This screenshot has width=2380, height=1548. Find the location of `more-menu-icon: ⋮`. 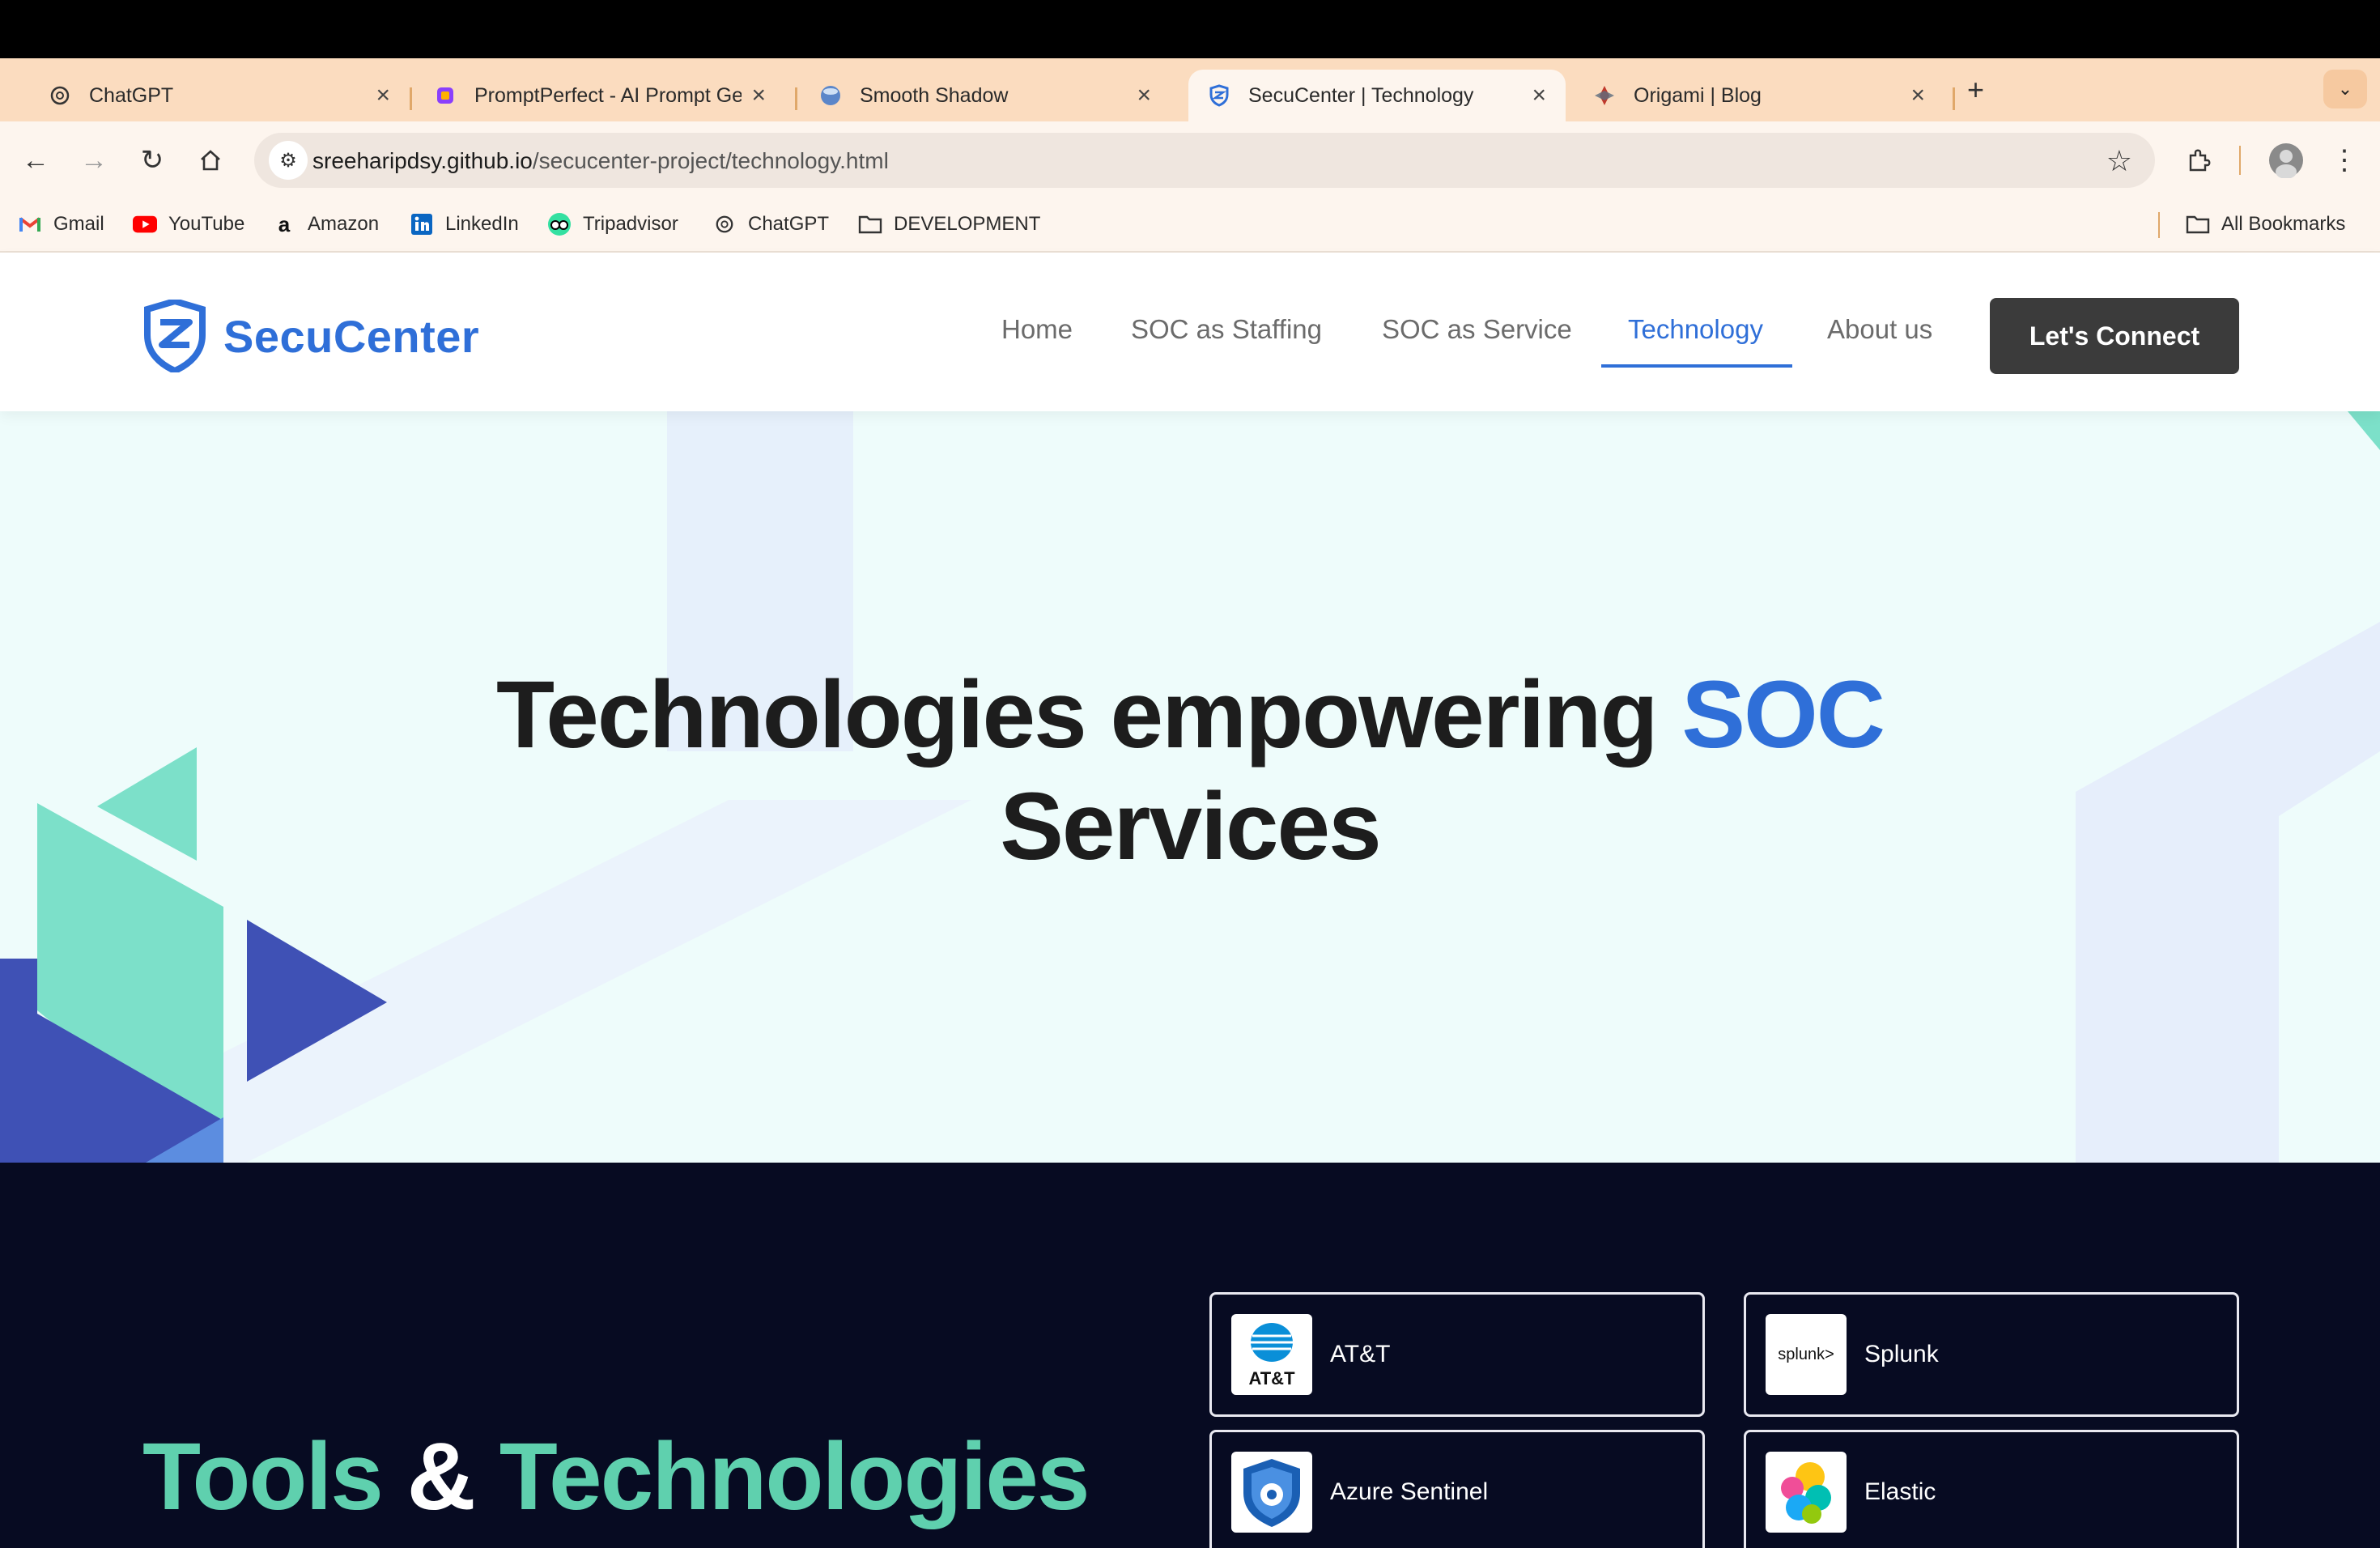

more-menu-icon: ⋮ is located at coordinates (2344, 160).